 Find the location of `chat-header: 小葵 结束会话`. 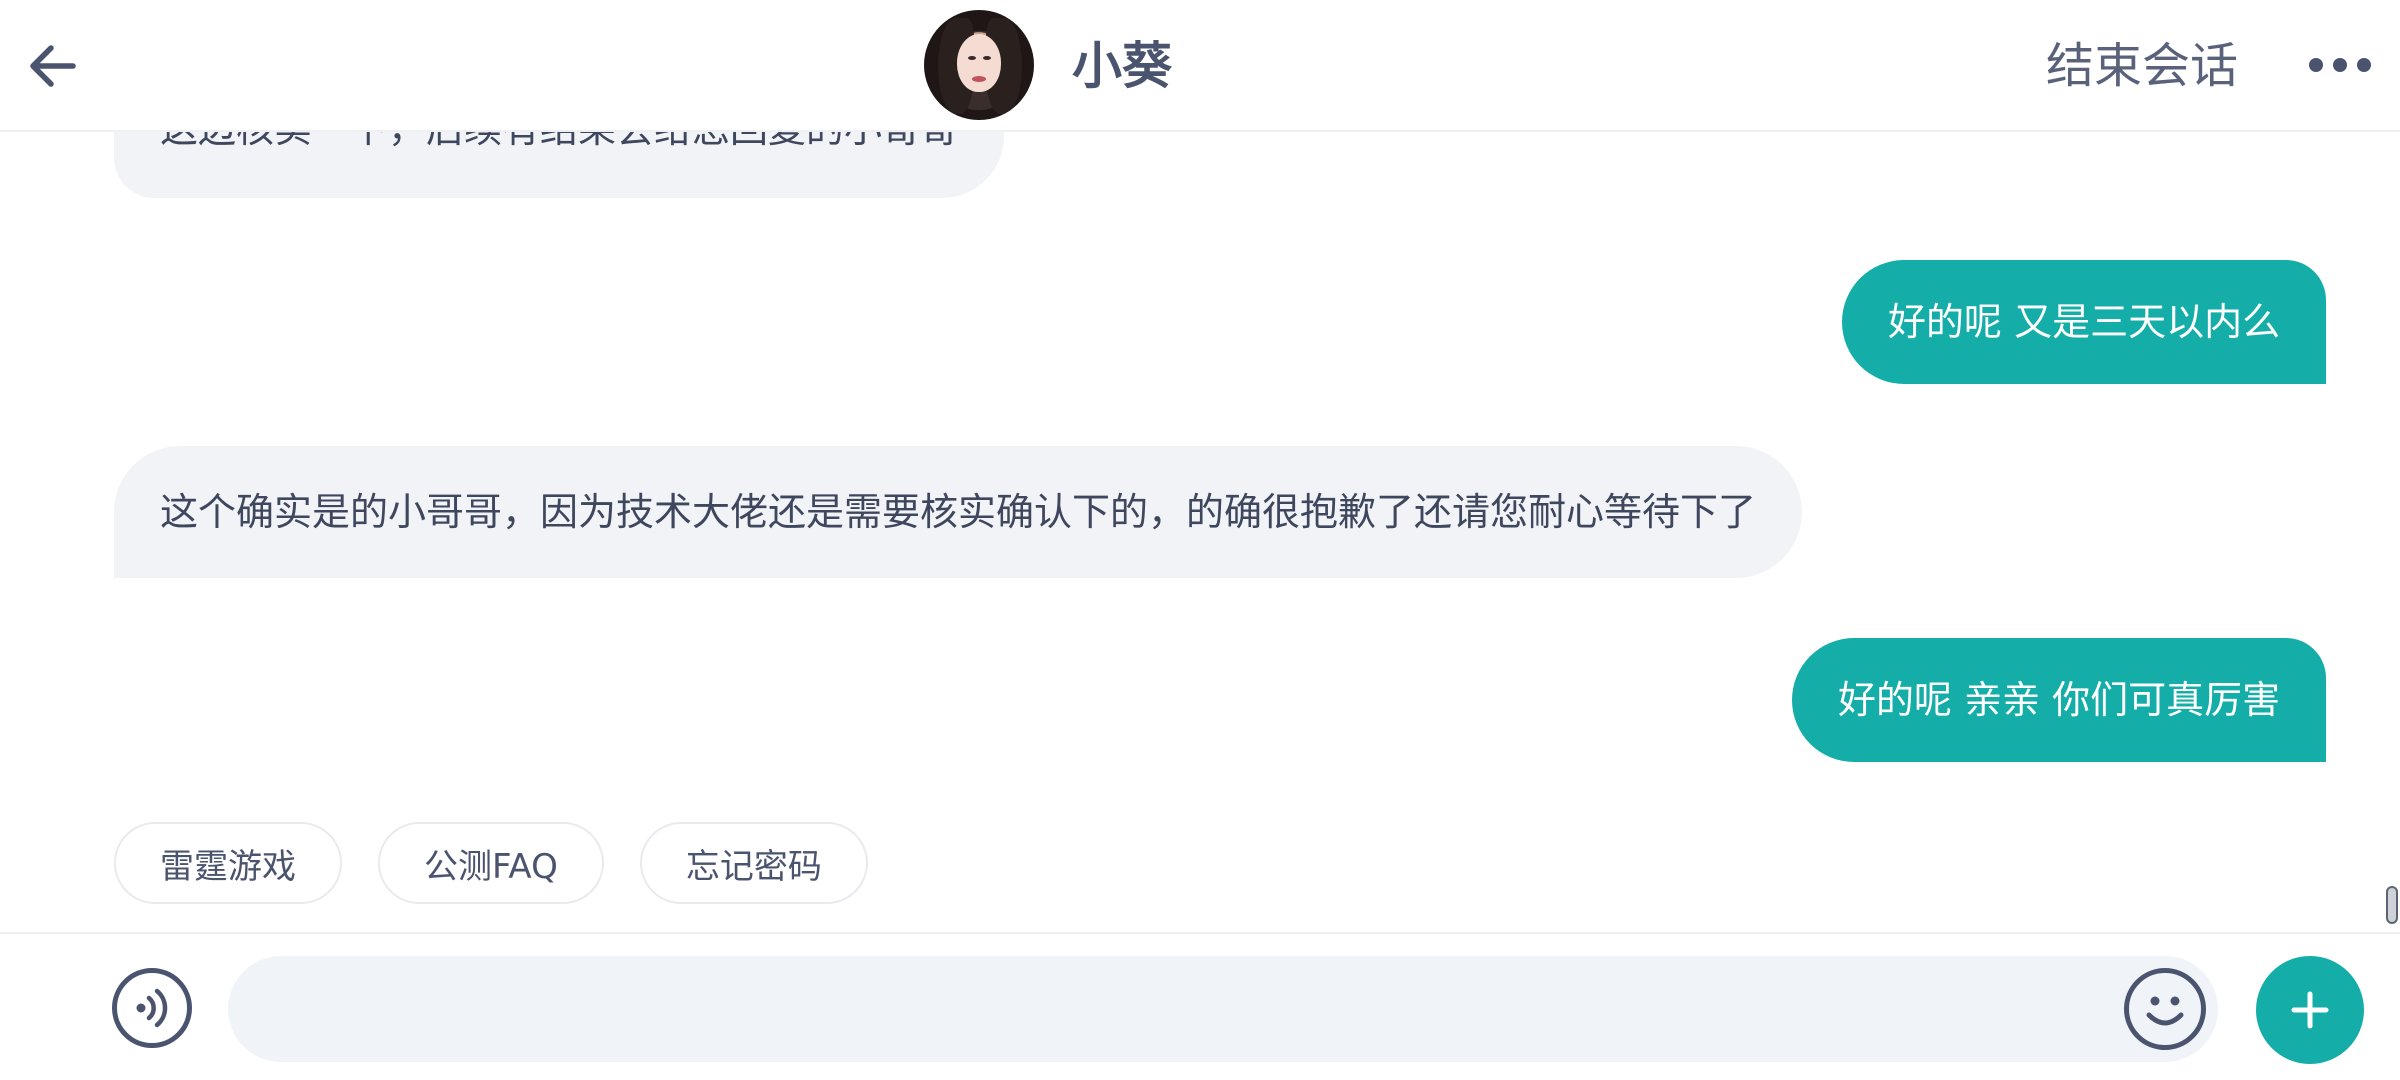

chat-header: 小葵 结束会话 is located at coordinates (1200, 66).